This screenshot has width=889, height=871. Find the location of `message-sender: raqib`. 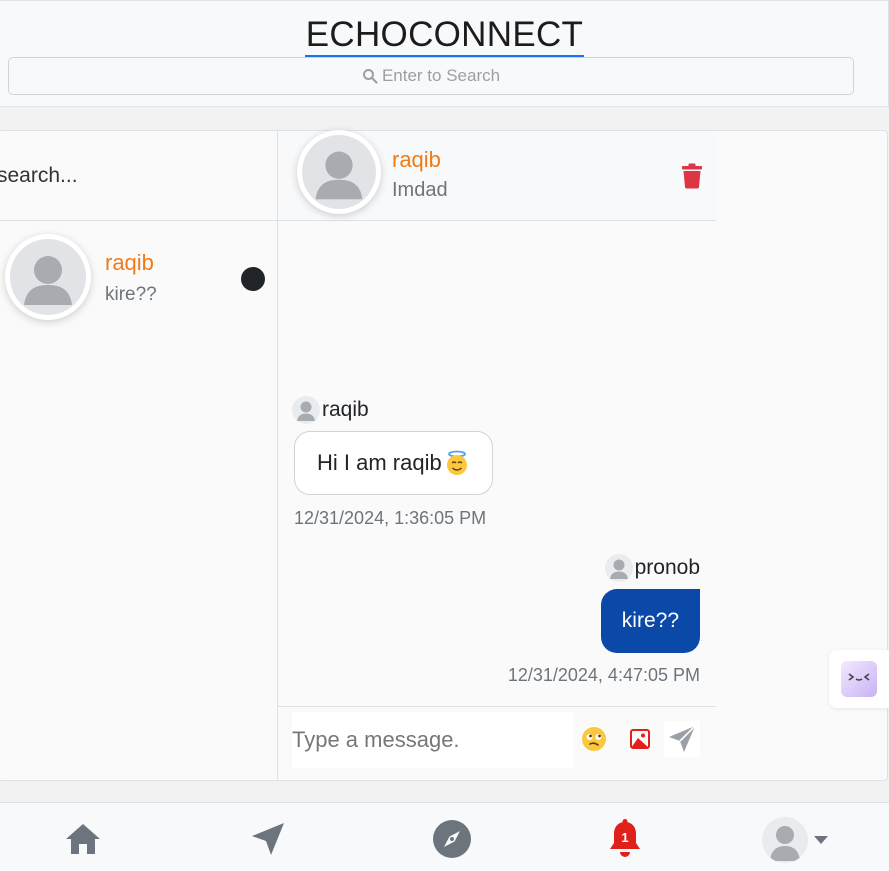

message-sender: raqib is located at coordinates (330, 410).